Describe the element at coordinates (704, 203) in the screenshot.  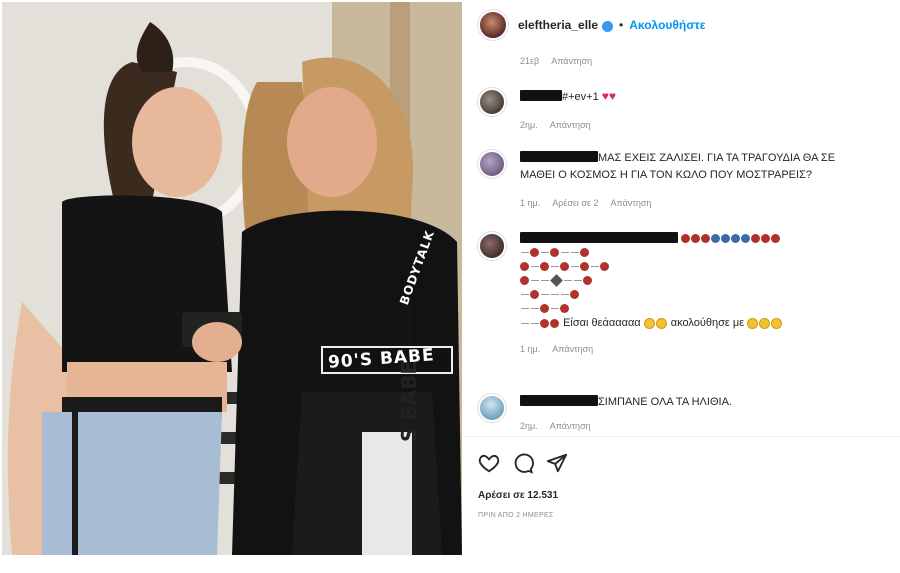
I see `comment-meta: 1 ημ. Αρέσει σε 2 Απάντηση` at that location.